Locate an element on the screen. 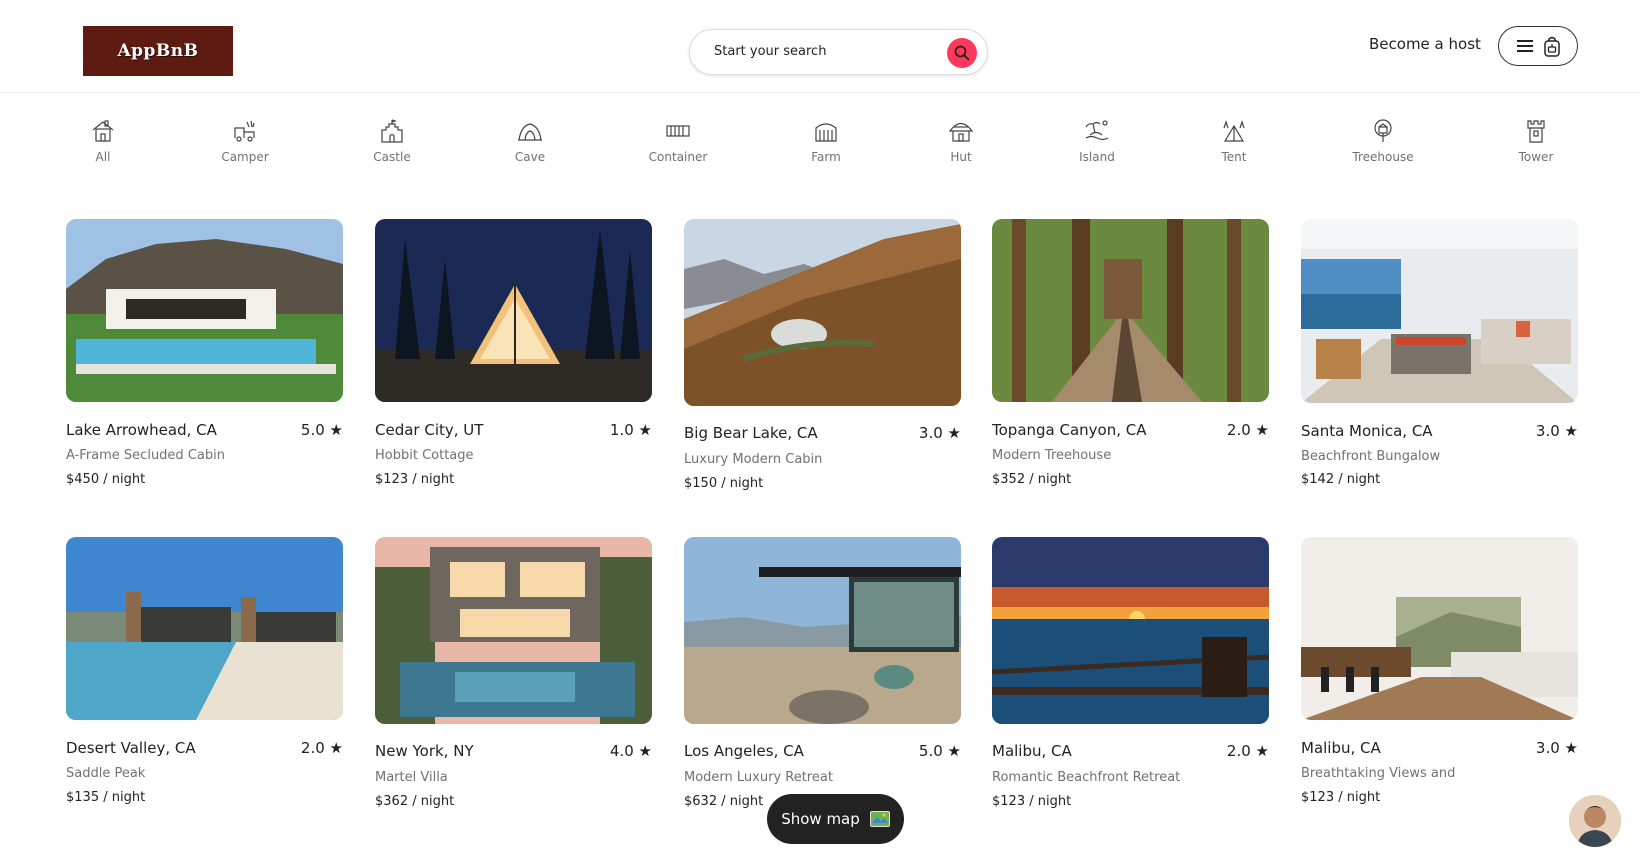  listing-title: Desert Valley, CA is located at coordinates (131, 748).